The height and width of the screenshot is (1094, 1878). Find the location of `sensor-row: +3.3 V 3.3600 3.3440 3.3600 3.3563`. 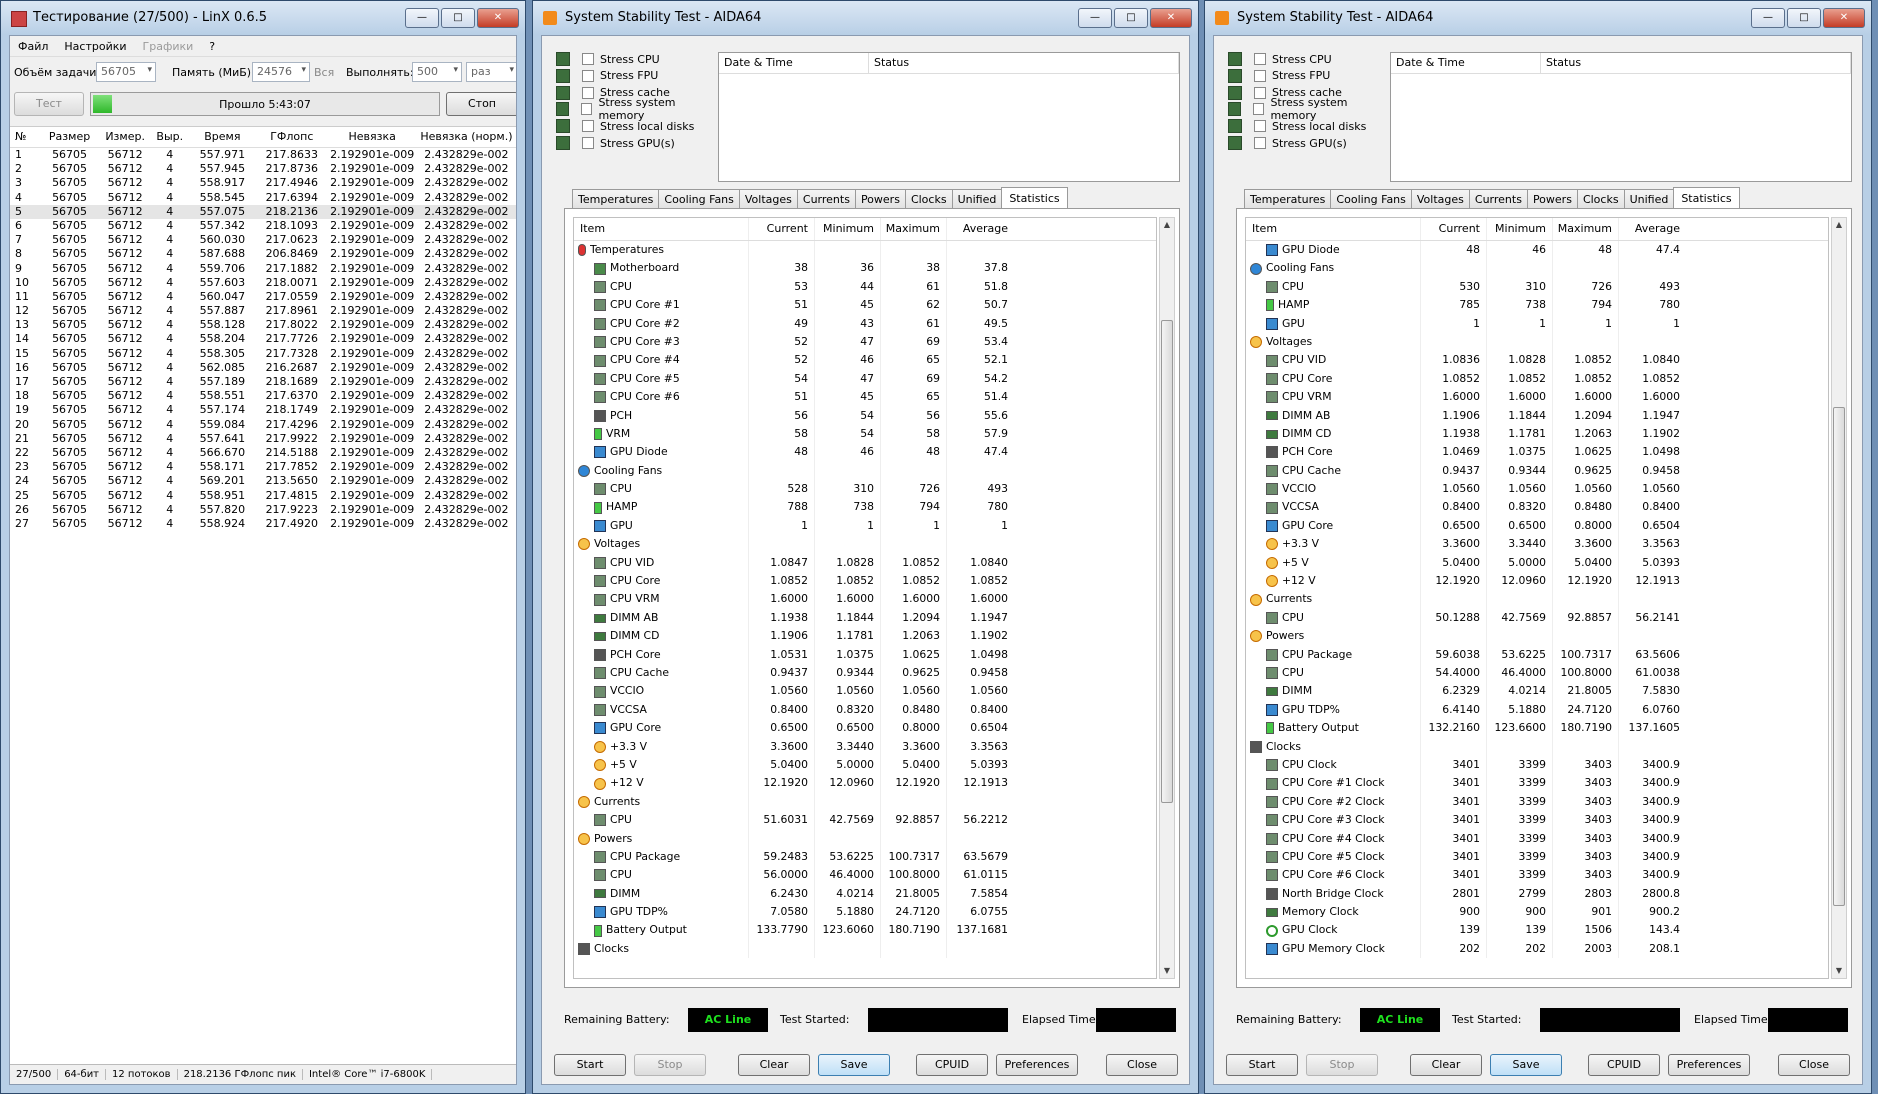

sensor-row: +3.3 V 3.3600 3.3440 3.3600 3.3563 is located at coordinates (1537, 544).